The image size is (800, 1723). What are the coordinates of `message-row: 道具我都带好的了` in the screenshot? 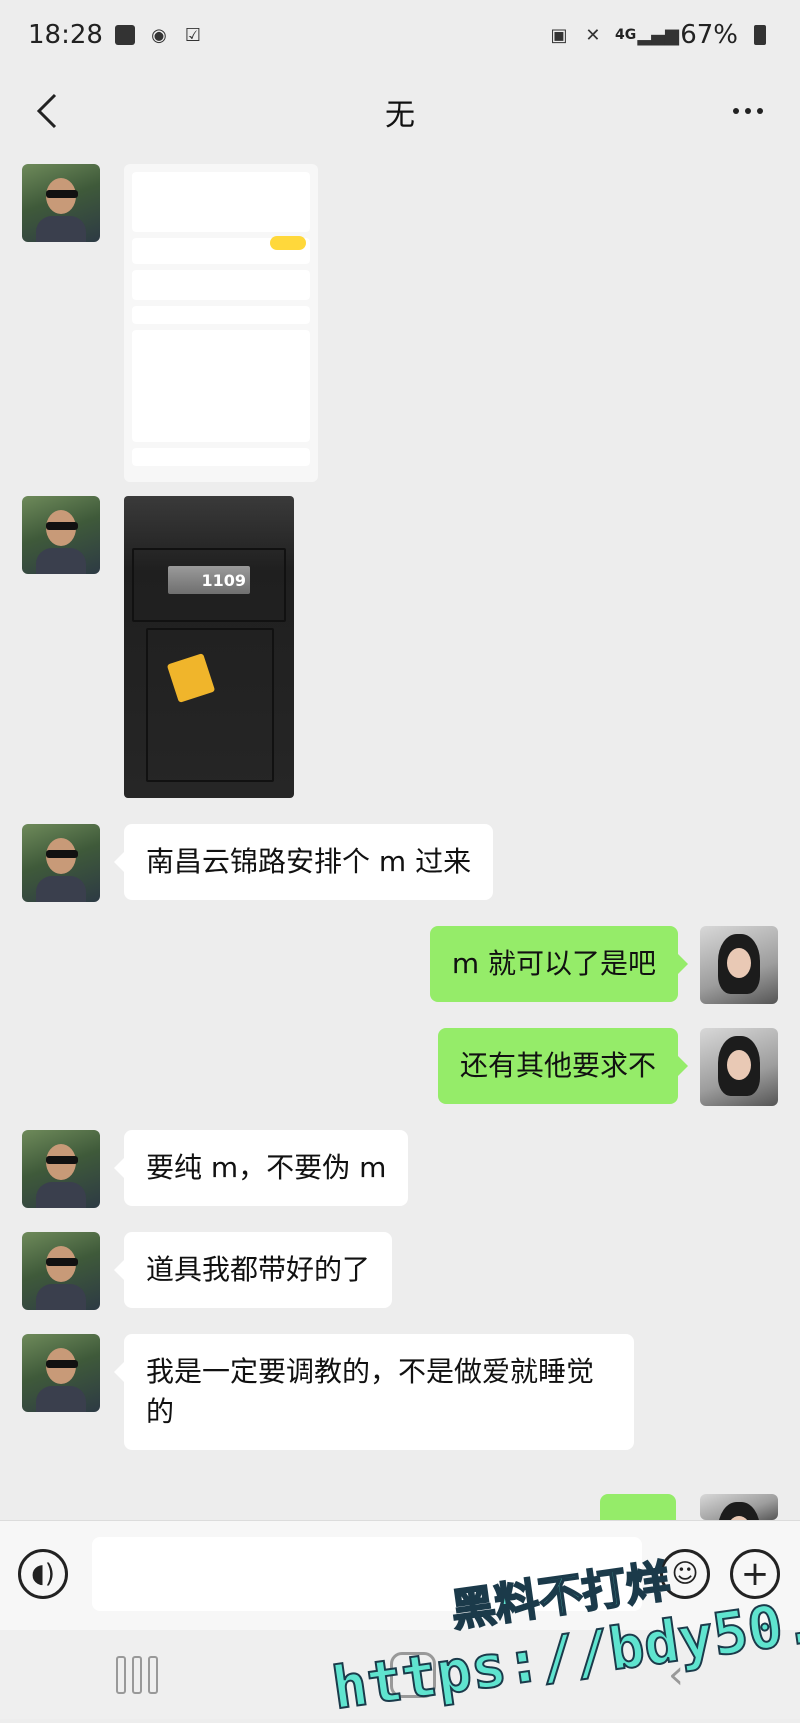 It's located at (400, 1272).